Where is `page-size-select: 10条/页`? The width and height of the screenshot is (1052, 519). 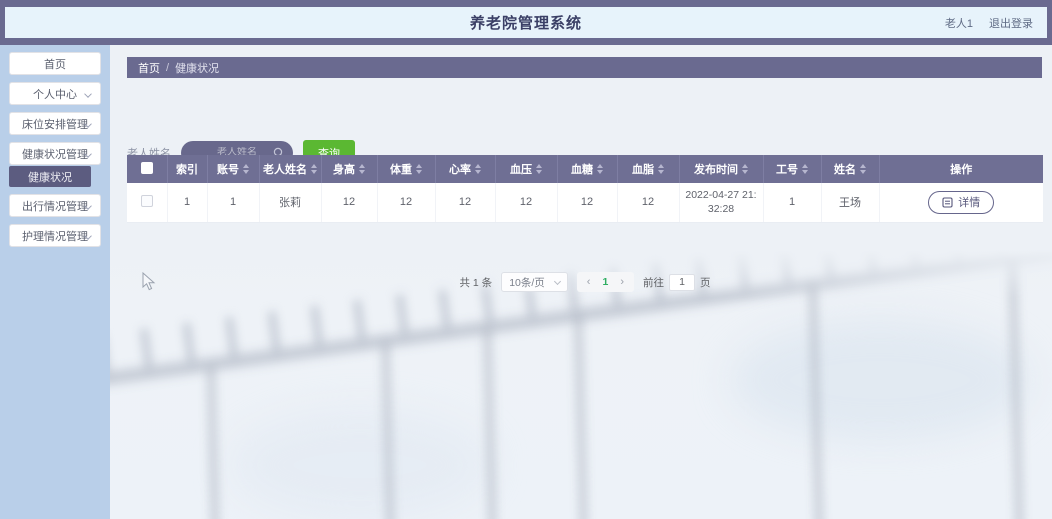
page-size-select: 10条/页 is located at coordinates (534, 282).